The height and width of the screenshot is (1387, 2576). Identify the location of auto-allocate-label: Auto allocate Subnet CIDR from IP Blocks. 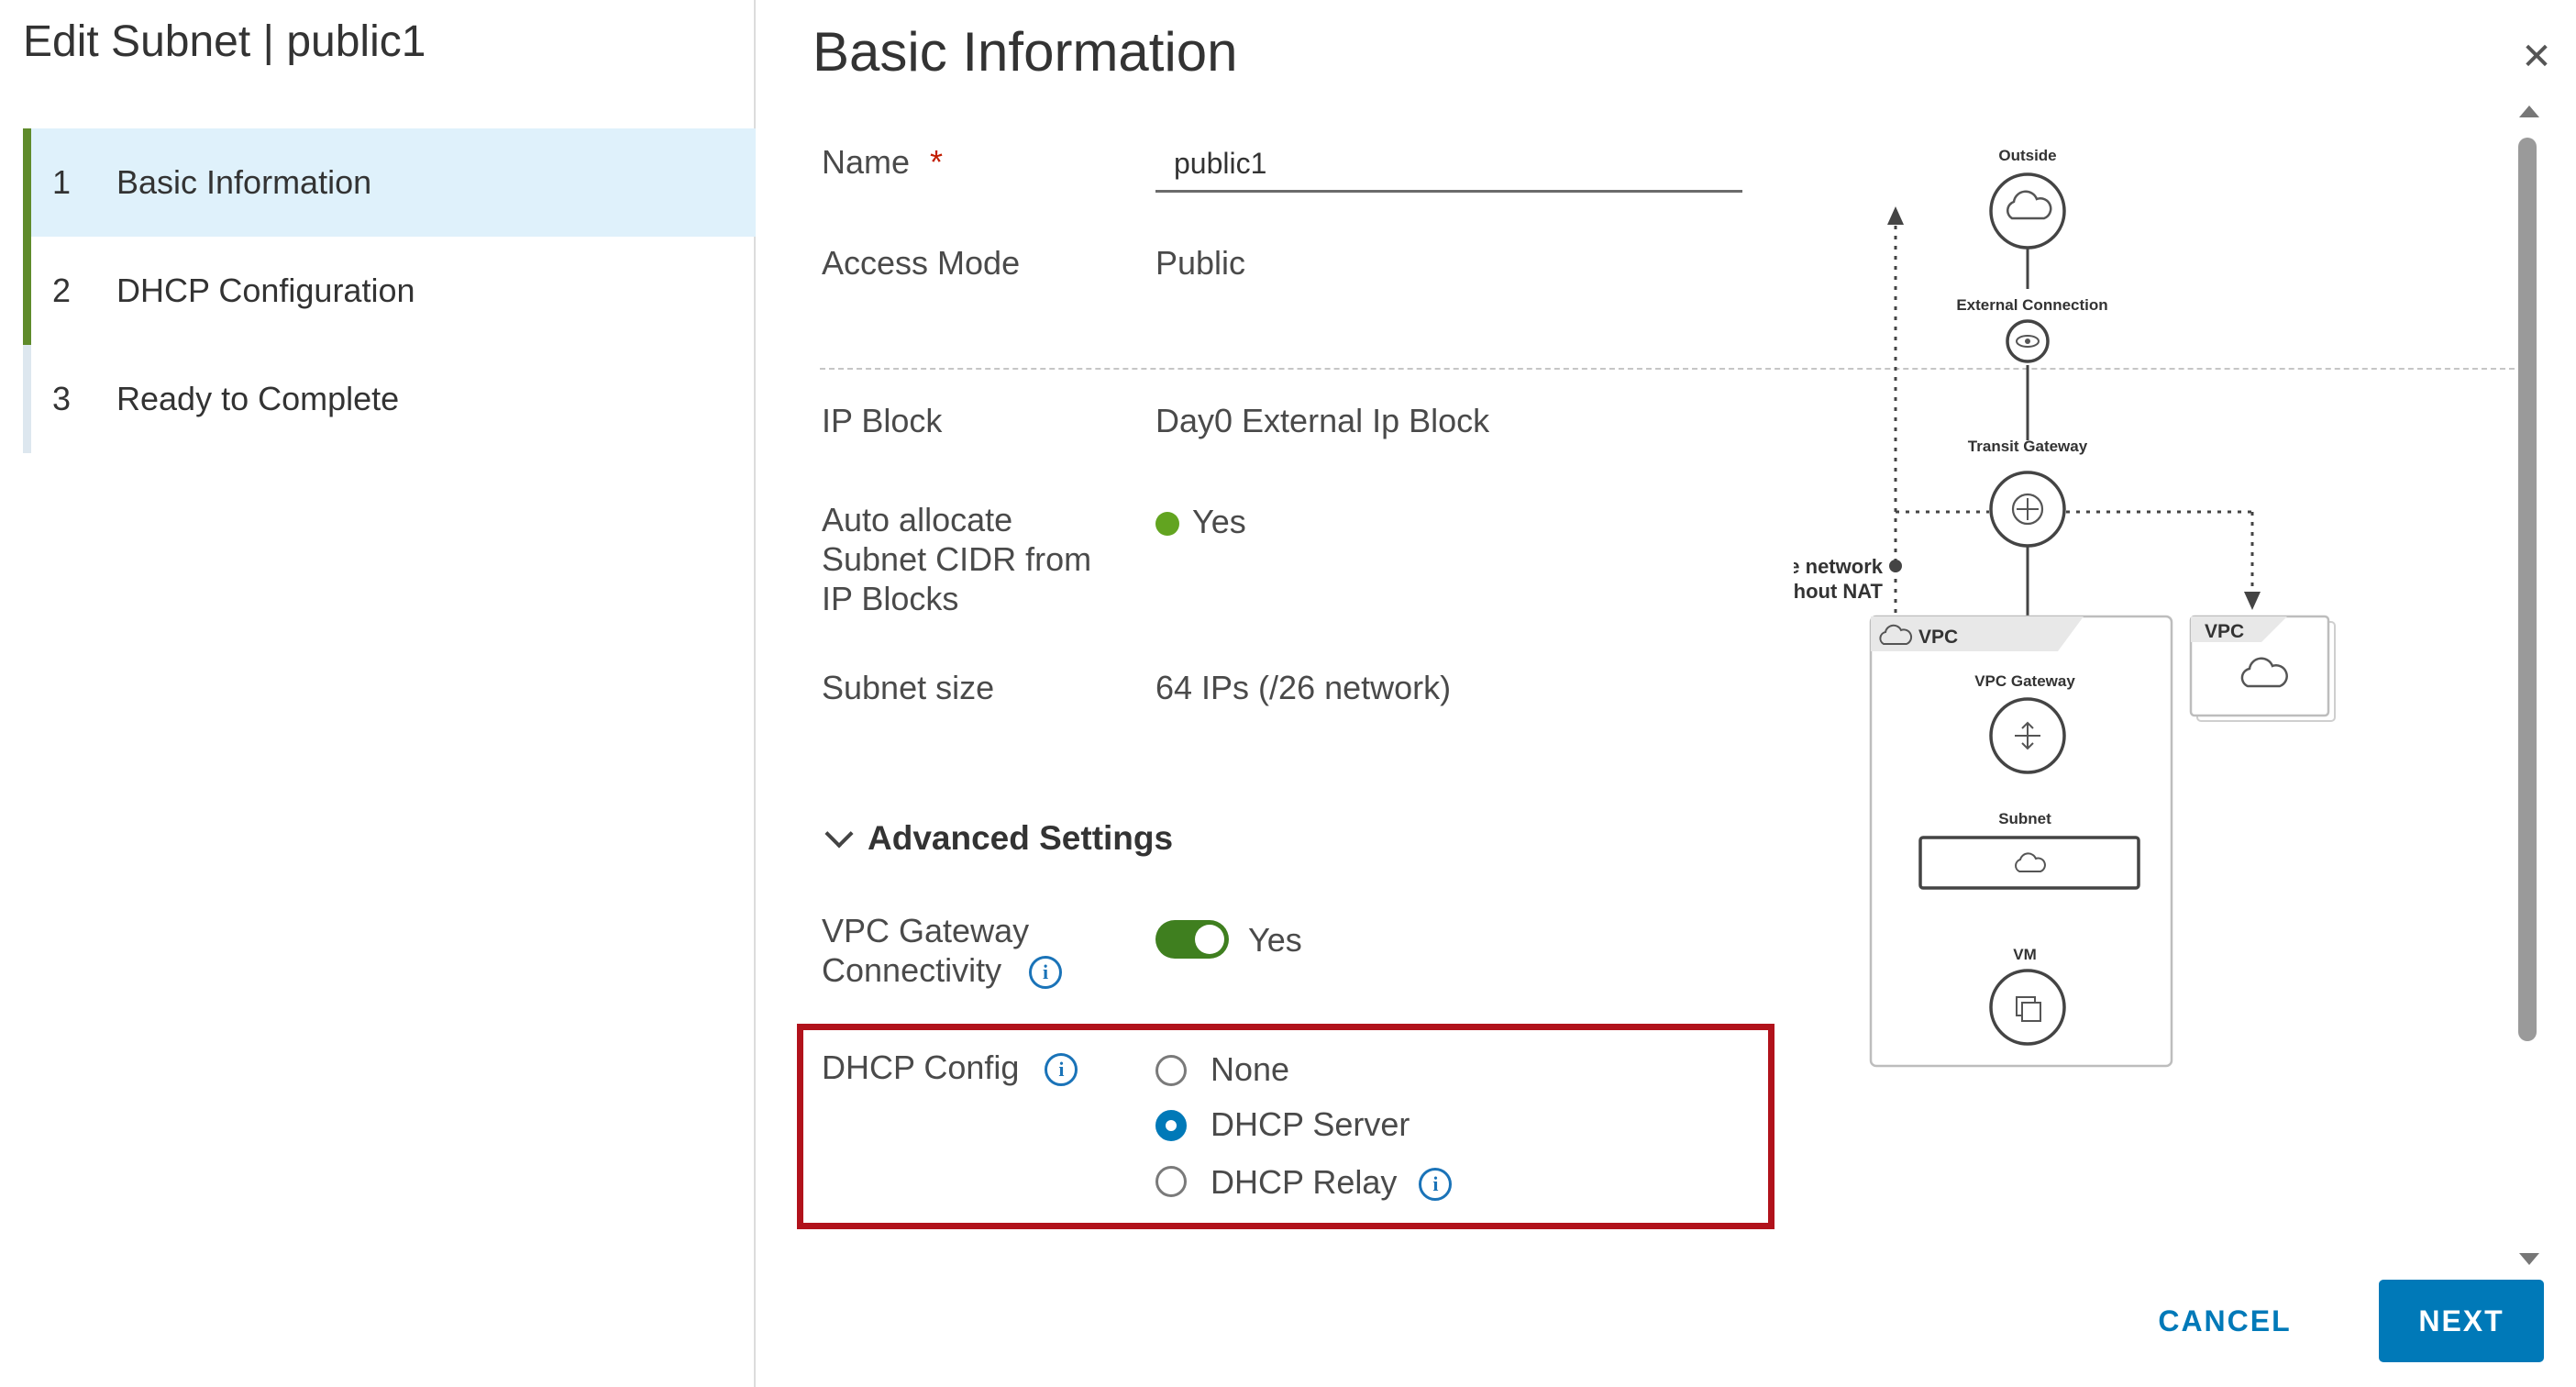
(956, 559).